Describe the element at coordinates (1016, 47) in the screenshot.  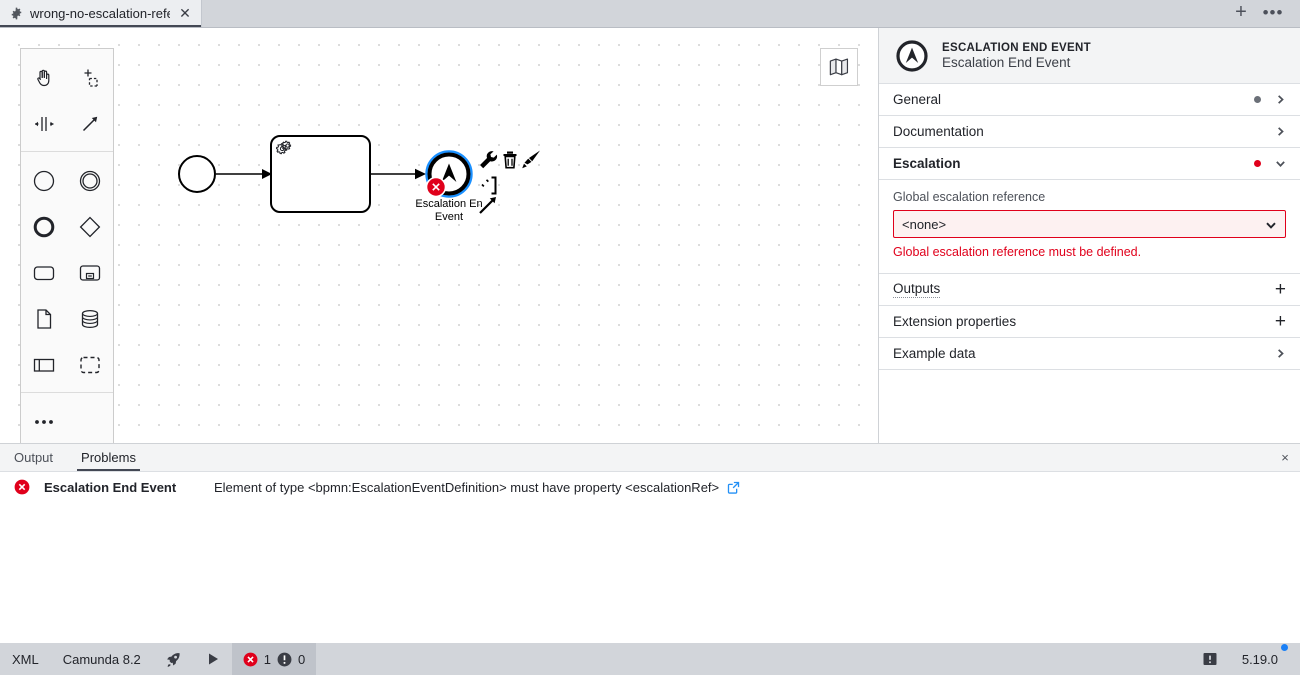
I see `element-type: ESCALATION END EVENT` at that location.